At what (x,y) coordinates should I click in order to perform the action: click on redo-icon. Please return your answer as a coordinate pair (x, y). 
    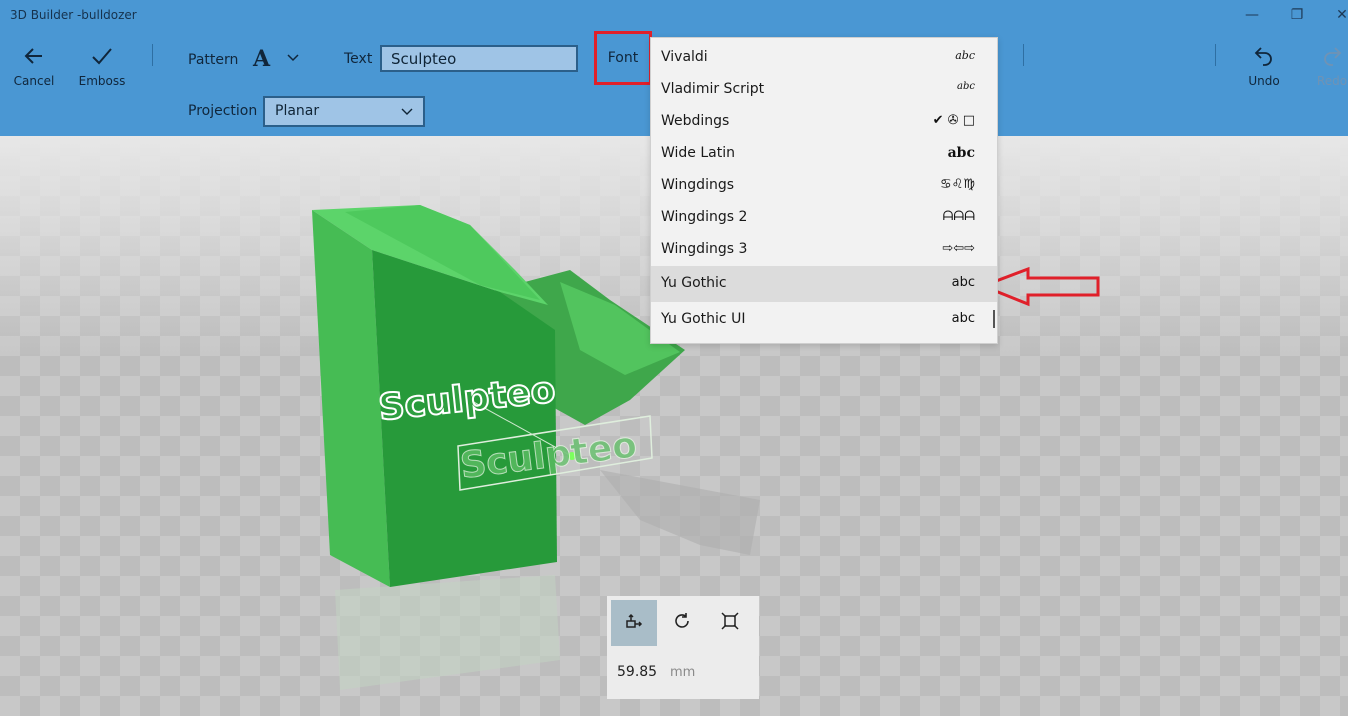
    Looking at the image, I should click on (1325, 57).